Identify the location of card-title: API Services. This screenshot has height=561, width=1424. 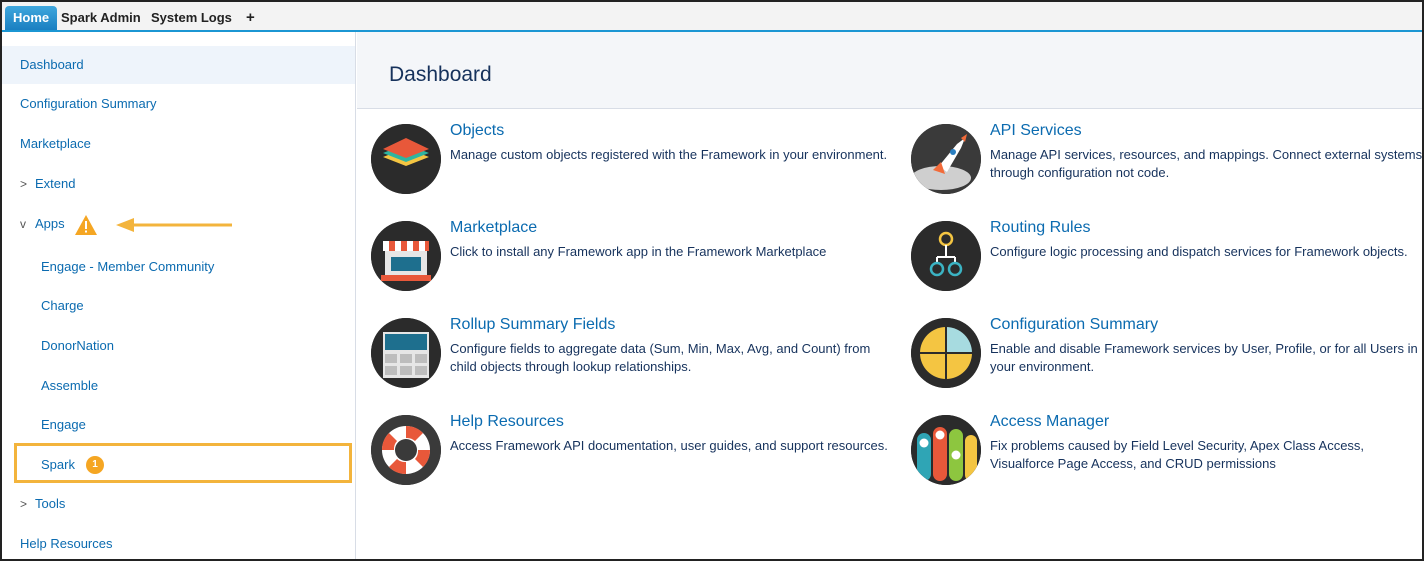
(1036, 131).